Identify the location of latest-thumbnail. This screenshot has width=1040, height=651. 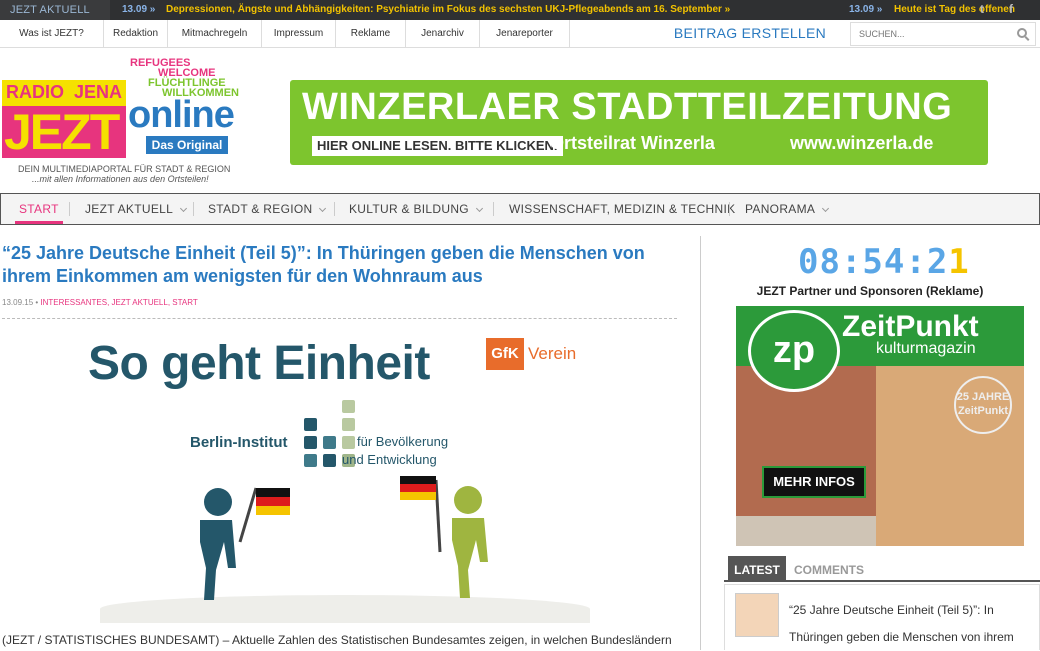
(757, 615).